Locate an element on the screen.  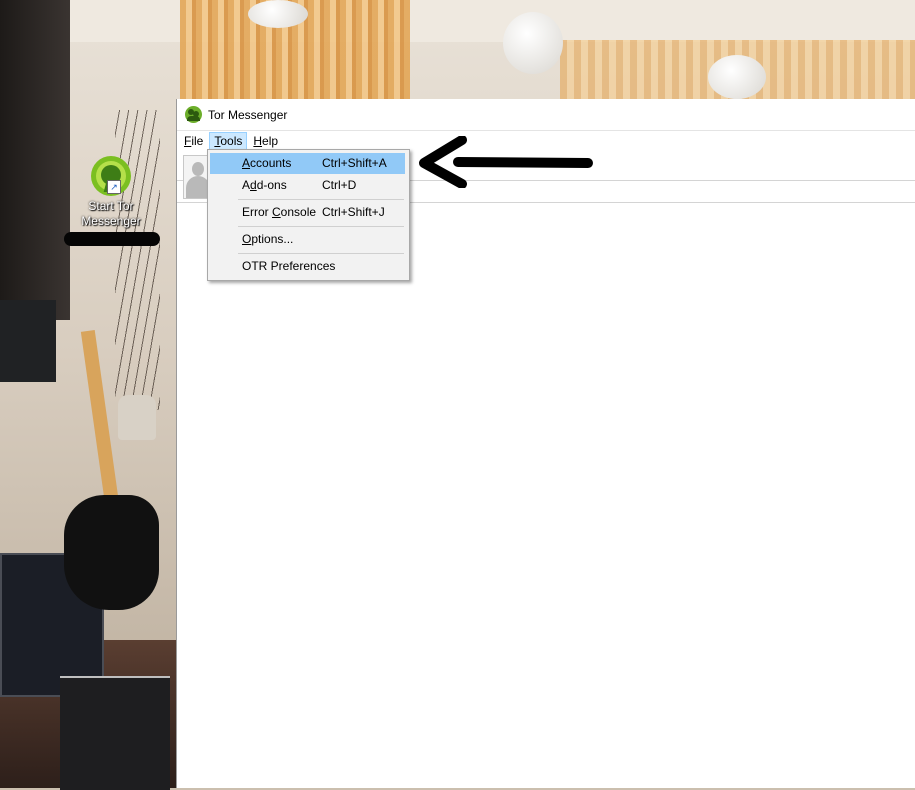
desktop-shortcut-tor-messenger: ↗ Start Tor Messenger is located at coordinates (111, 192).